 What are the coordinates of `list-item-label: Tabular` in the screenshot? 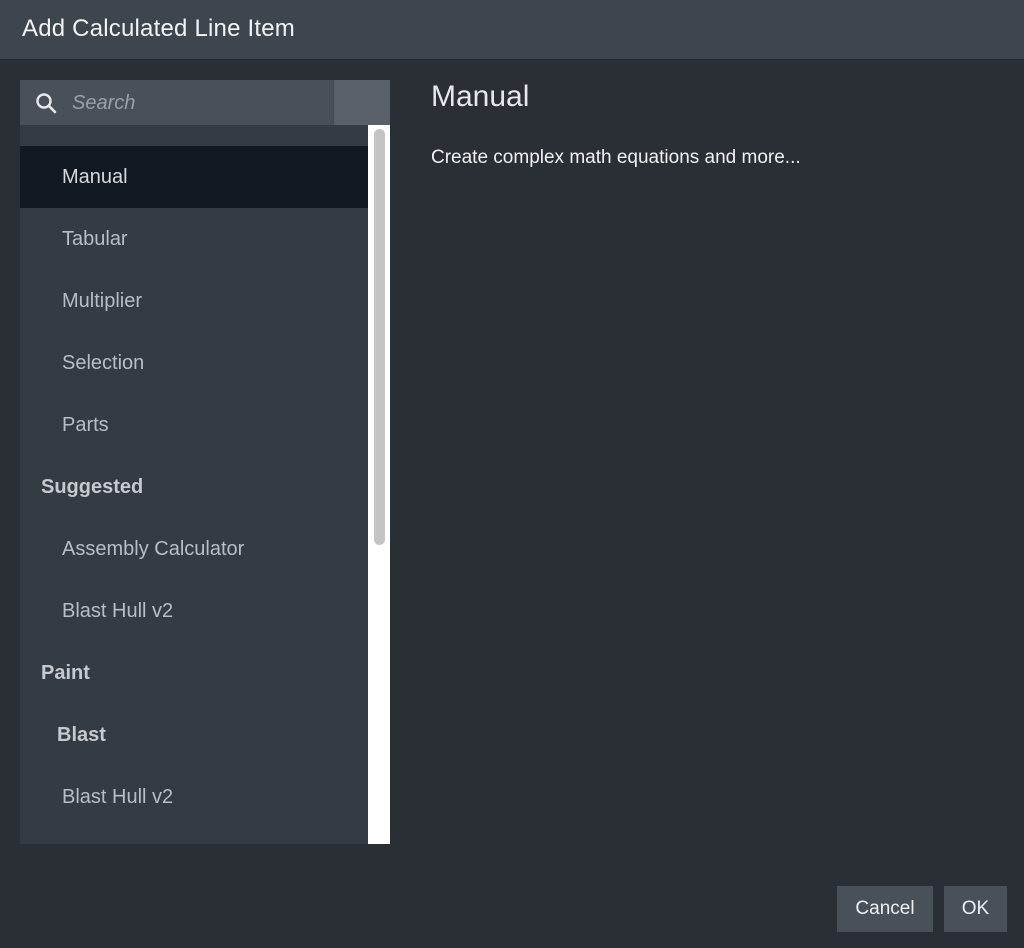 It's located at (95, 238).